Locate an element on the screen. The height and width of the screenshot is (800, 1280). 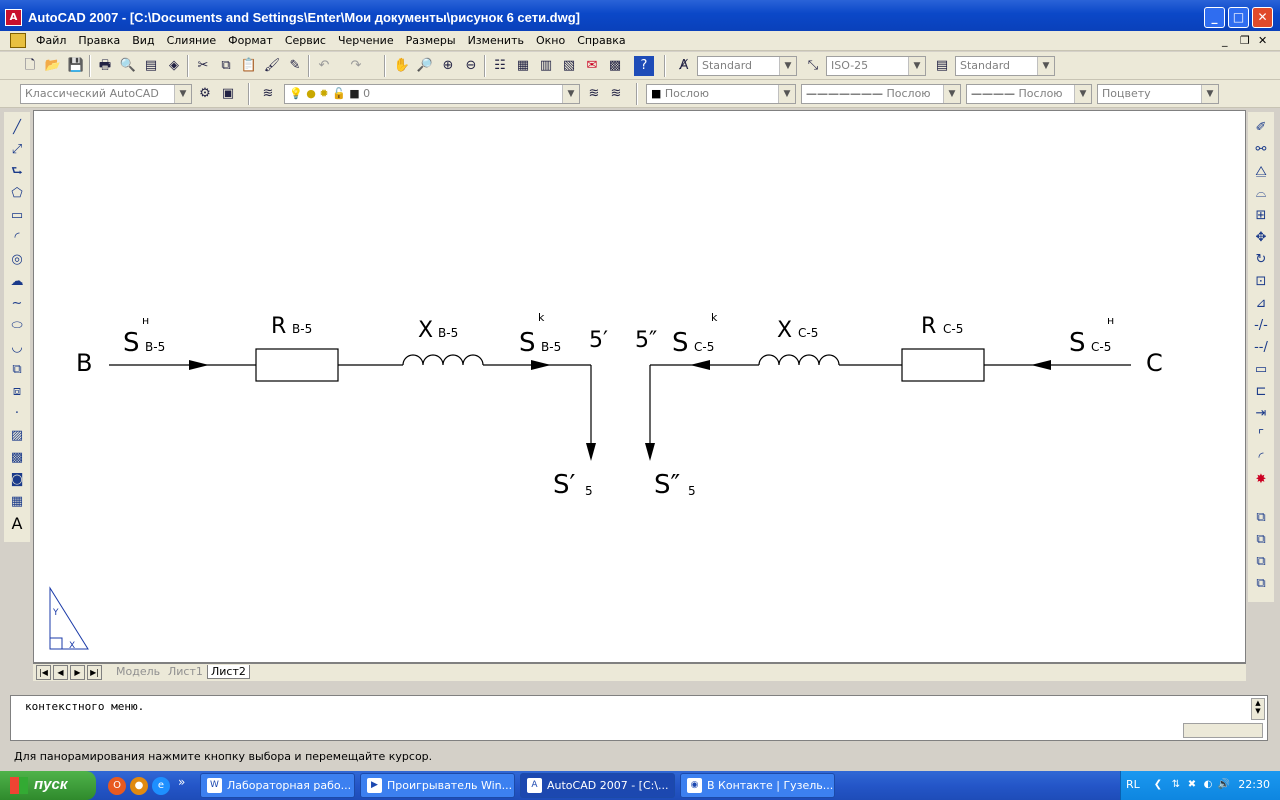
next-tab-icon: ▶ is located at coordinates (77, 672).